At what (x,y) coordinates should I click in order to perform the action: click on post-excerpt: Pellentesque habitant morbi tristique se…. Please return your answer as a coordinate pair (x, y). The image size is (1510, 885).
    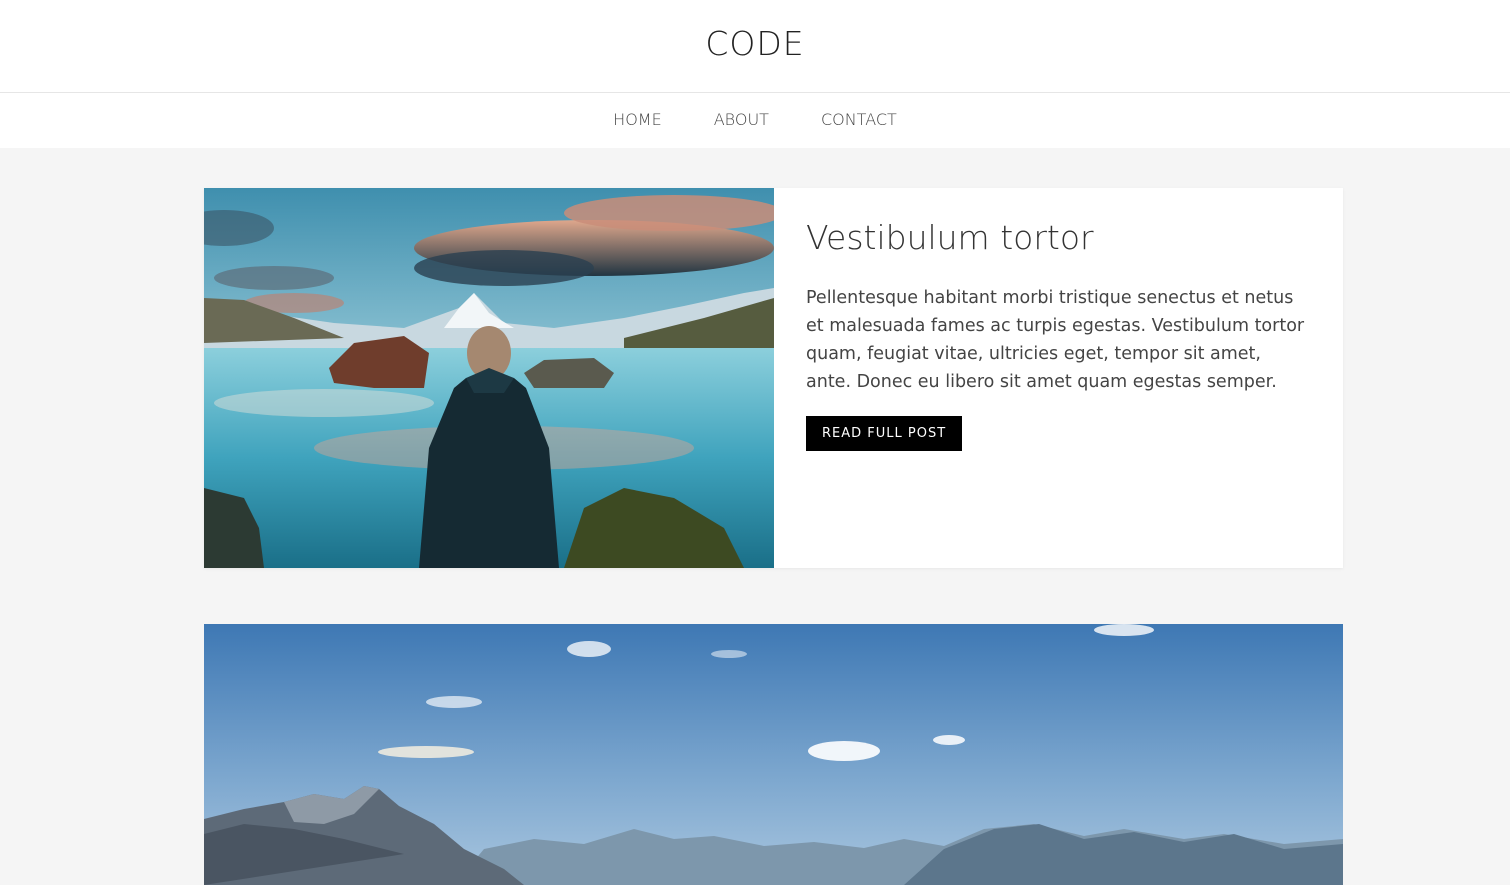
    Looking at the image, I should click on (1055, 340).